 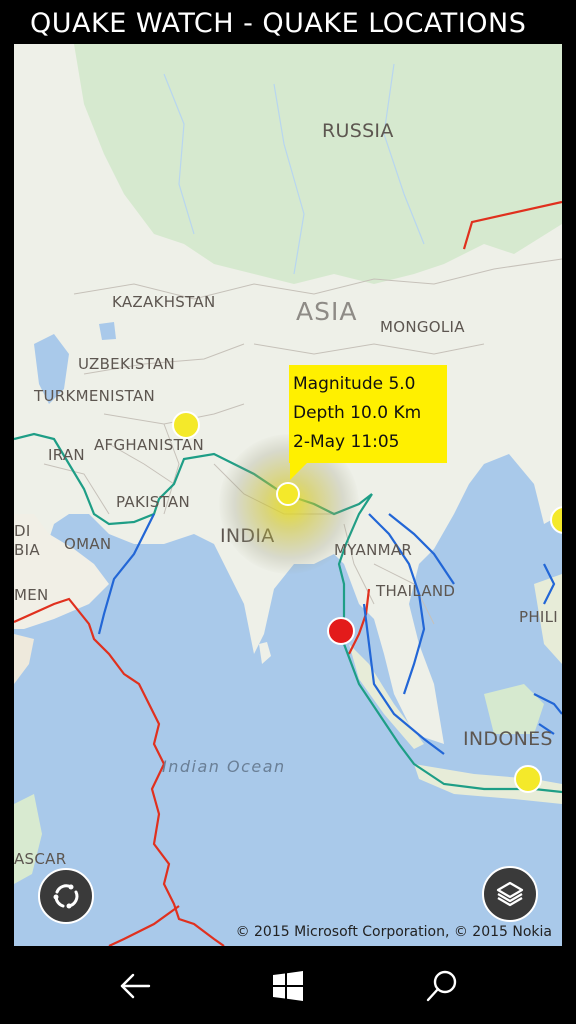 I want to click on layers-icon, so click(x=510, y=894).